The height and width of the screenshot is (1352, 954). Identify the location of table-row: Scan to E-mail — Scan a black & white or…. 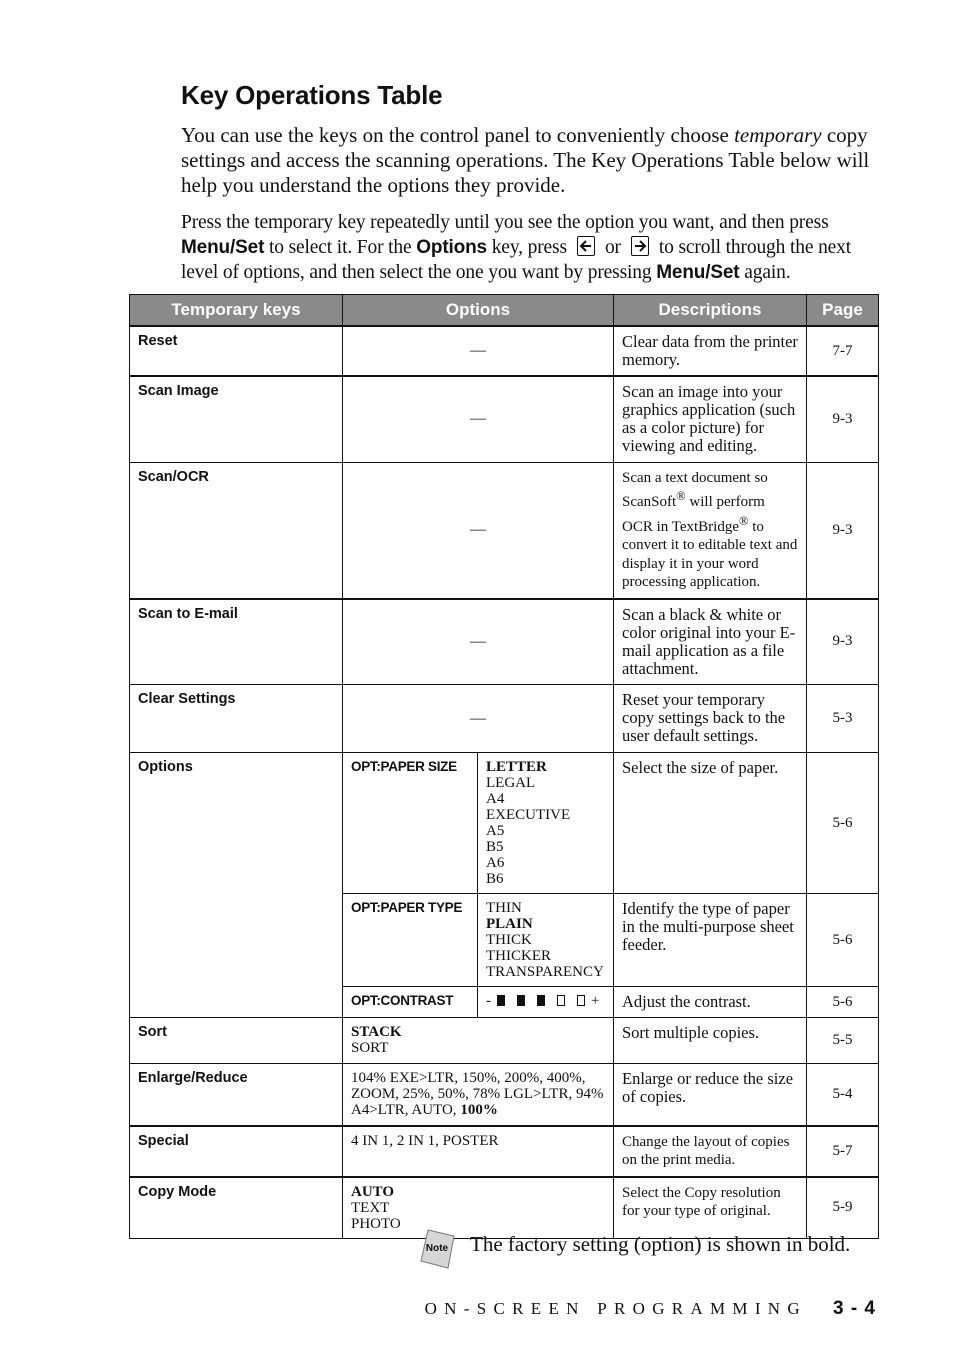
(504, 641).